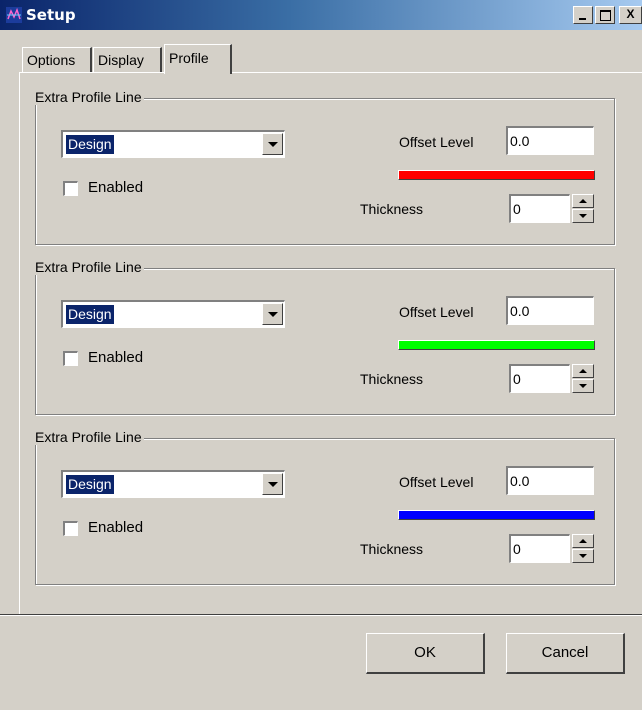 This screenshot has height=710, width=642. What do you see at coordinates (565, 653) in the screenshot?
I see `cancel-button: Cancel` at bounding box center [565, 653].